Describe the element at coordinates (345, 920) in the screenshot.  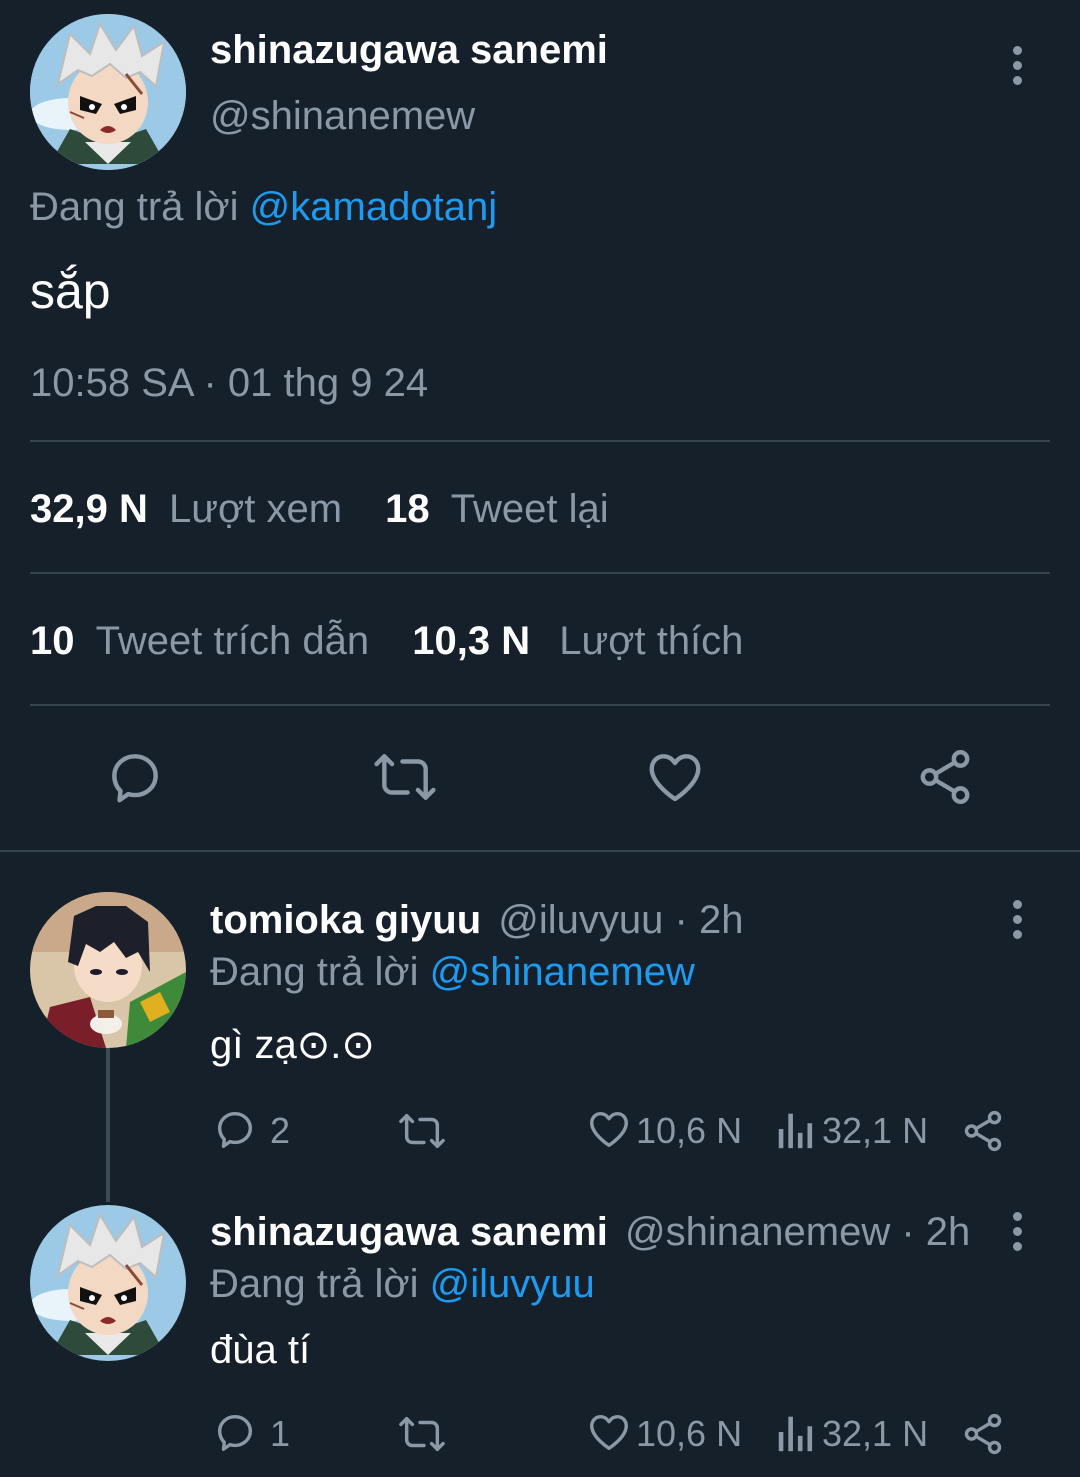
I see `author-name: tomioka giyuu` at that location.